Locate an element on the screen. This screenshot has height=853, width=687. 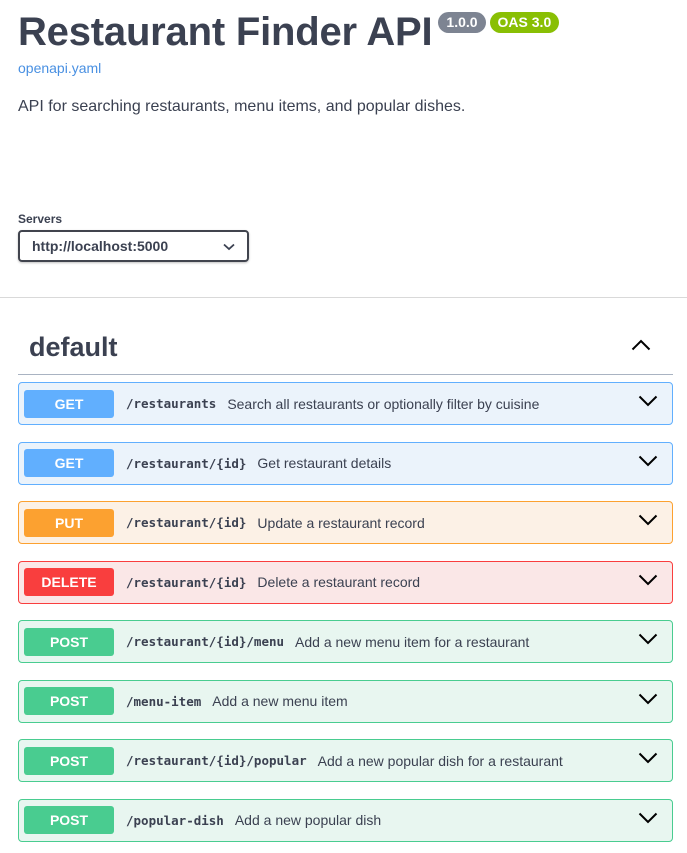
section-title: default is located at coordinates (73, 346).